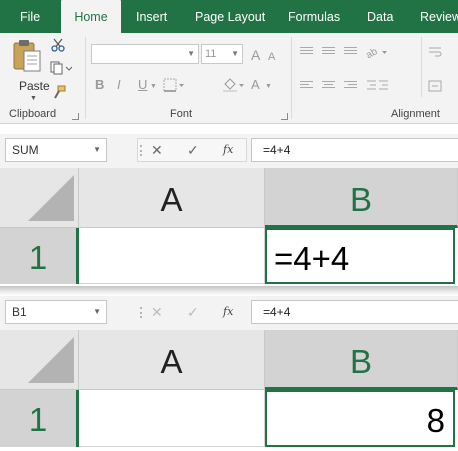  Describe the element at coordinates (56, 150) in the screenshot. I see `name-box: SUM ▼` at that location.